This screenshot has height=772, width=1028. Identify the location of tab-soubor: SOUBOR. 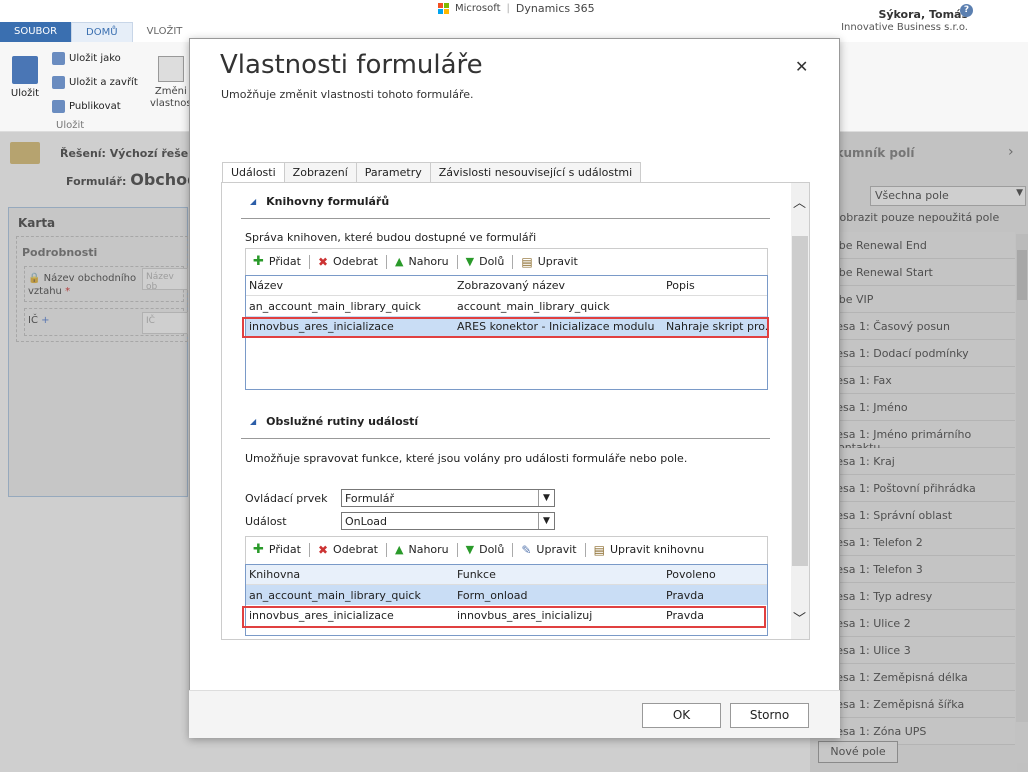
(36, 32).